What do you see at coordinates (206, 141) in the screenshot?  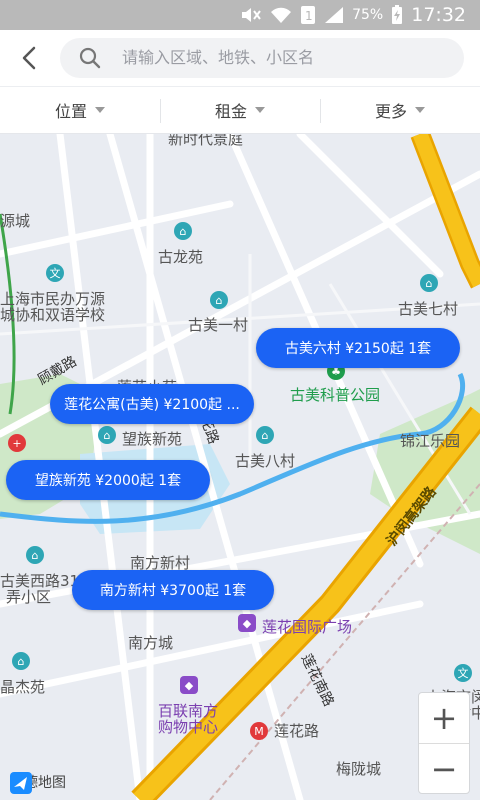 I see `label-xinshidai: 新时代景庭` at bounding box center [206, 141].